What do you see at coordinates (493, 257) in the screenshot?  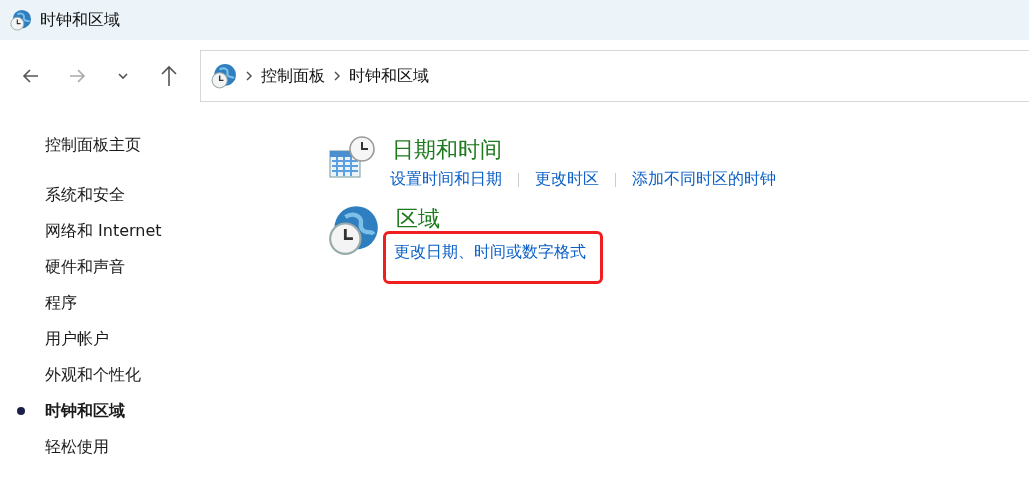 I see `task-link: 更改日期、时间或数字格式` at bounding box center [493, 257].